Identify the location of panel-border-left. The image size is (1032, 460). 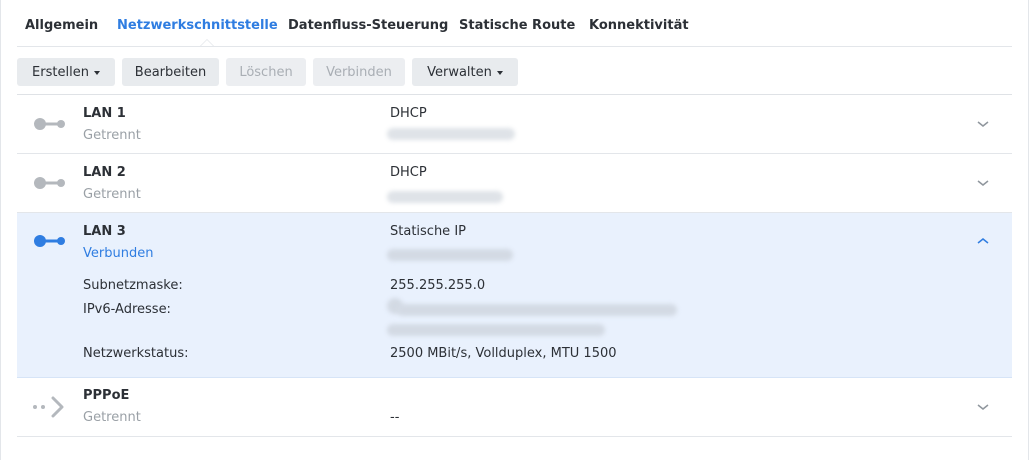
(0, 230).